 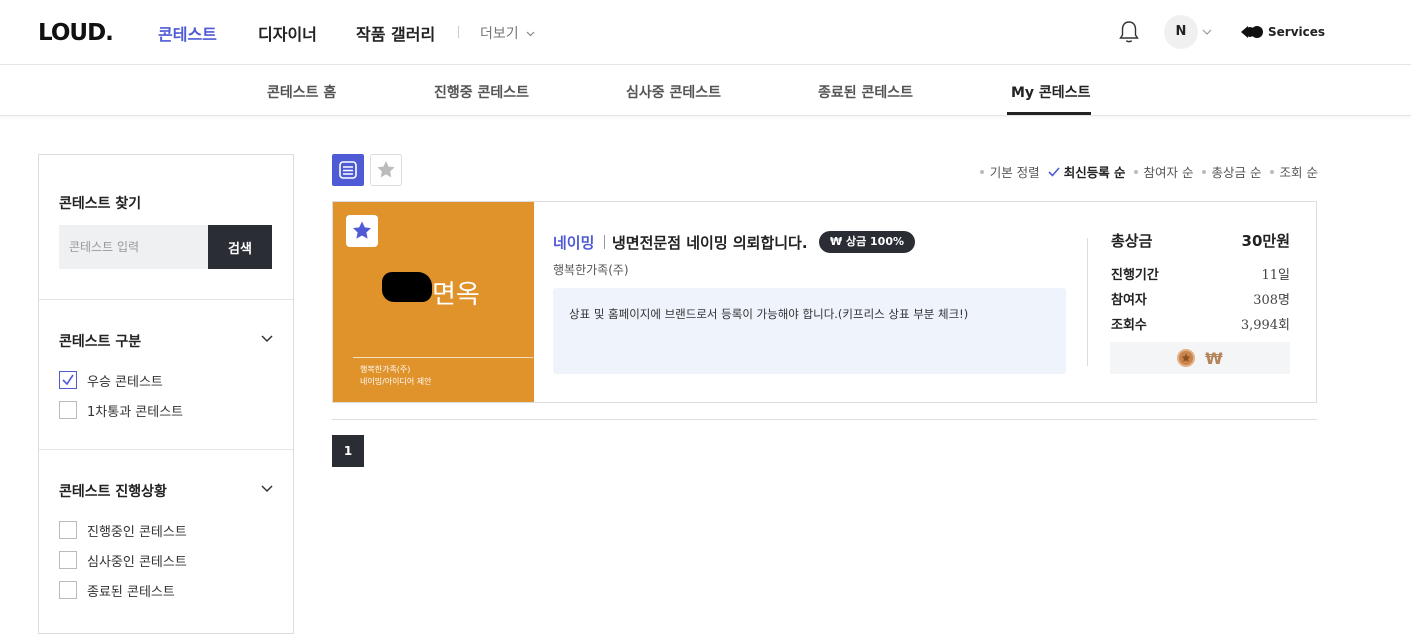 What do you see at coordinates (1298, 172) in the screenshot?
I see `sort-label: 조회 순` at bounding box center [1298, 172].